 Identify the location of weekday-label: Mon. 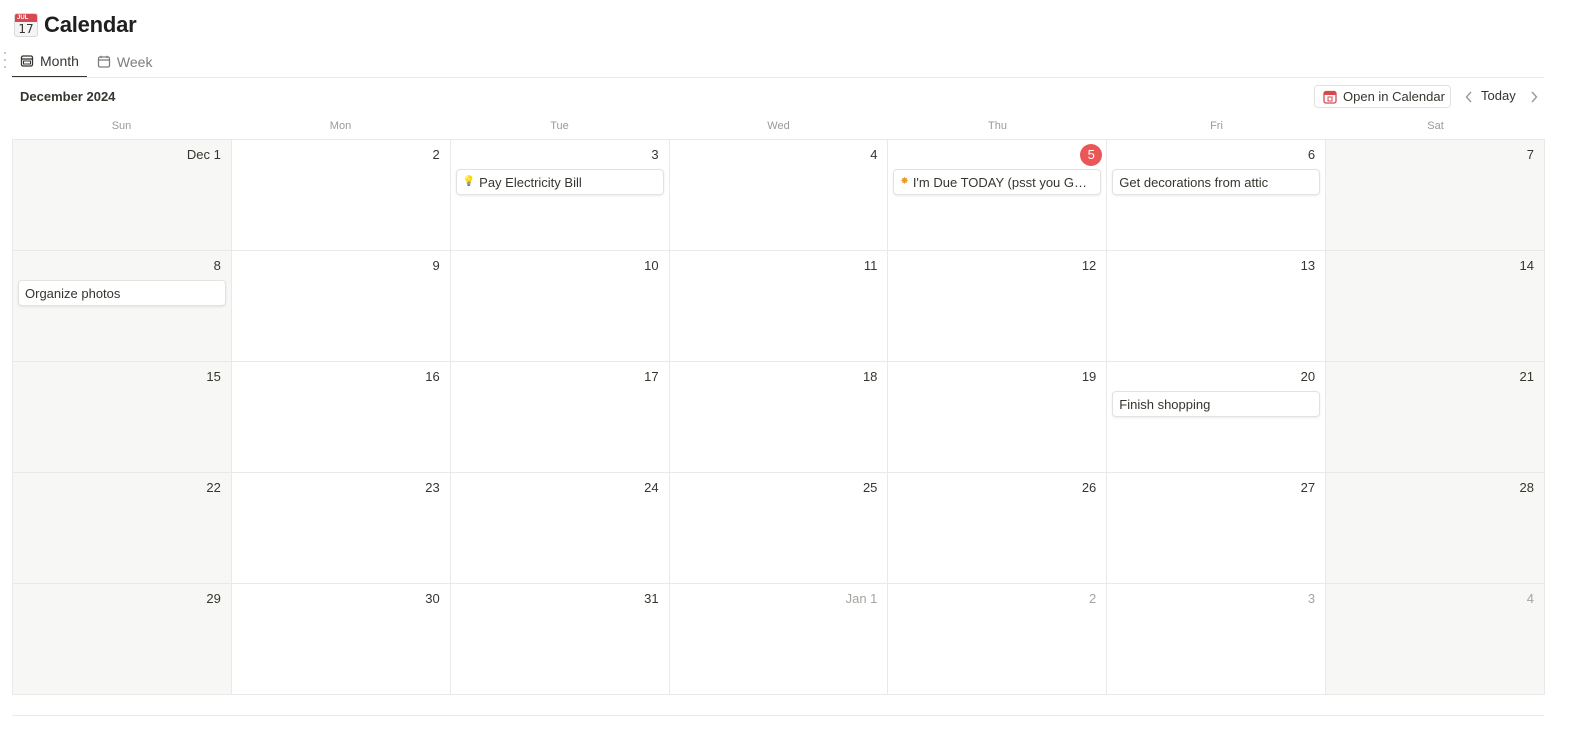
(340, 126).